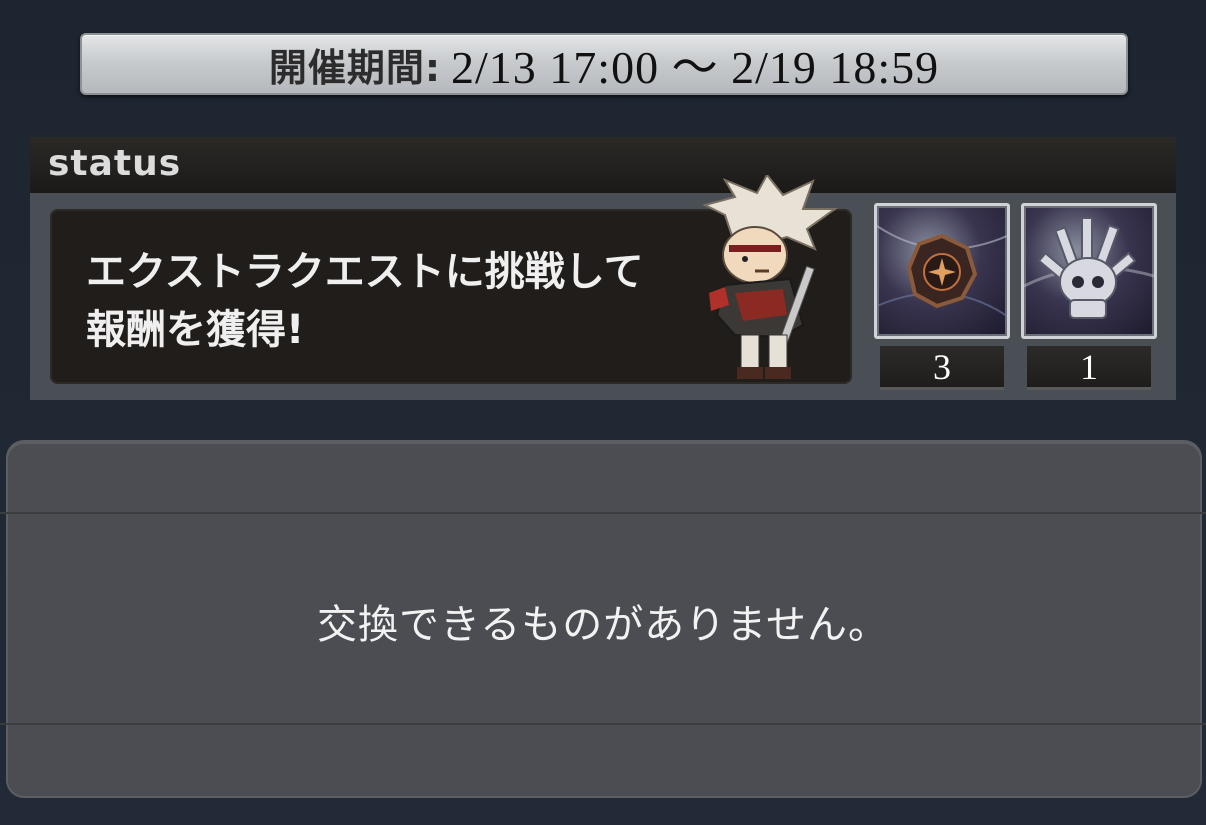  I want to click on reward-item-1: 3, so click(942, 298).